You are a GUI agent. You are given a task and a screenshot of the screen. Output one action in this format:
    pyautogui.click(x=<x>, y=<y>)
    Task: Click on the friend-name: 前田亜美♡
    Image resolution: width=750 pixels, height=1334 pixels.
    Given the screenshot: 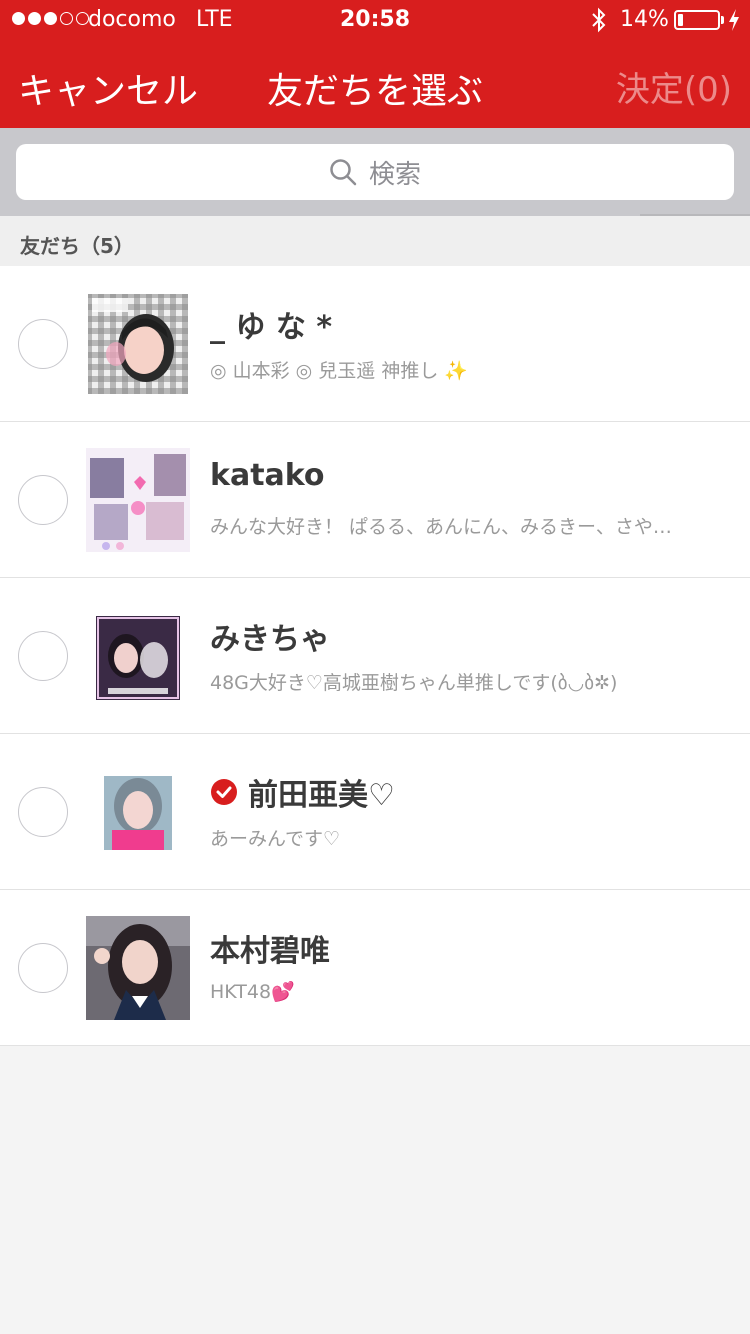 What is the action you would take?
    pyautogui.click(x=321, y=795)
    